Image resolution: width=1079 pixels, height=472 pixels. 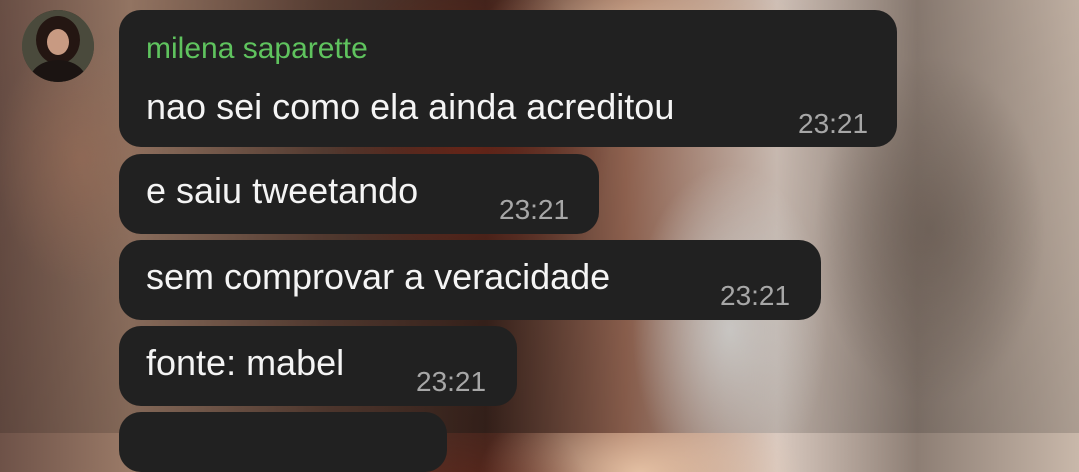 I want to click on message-bubble-partial, so click(x=283, y=442).